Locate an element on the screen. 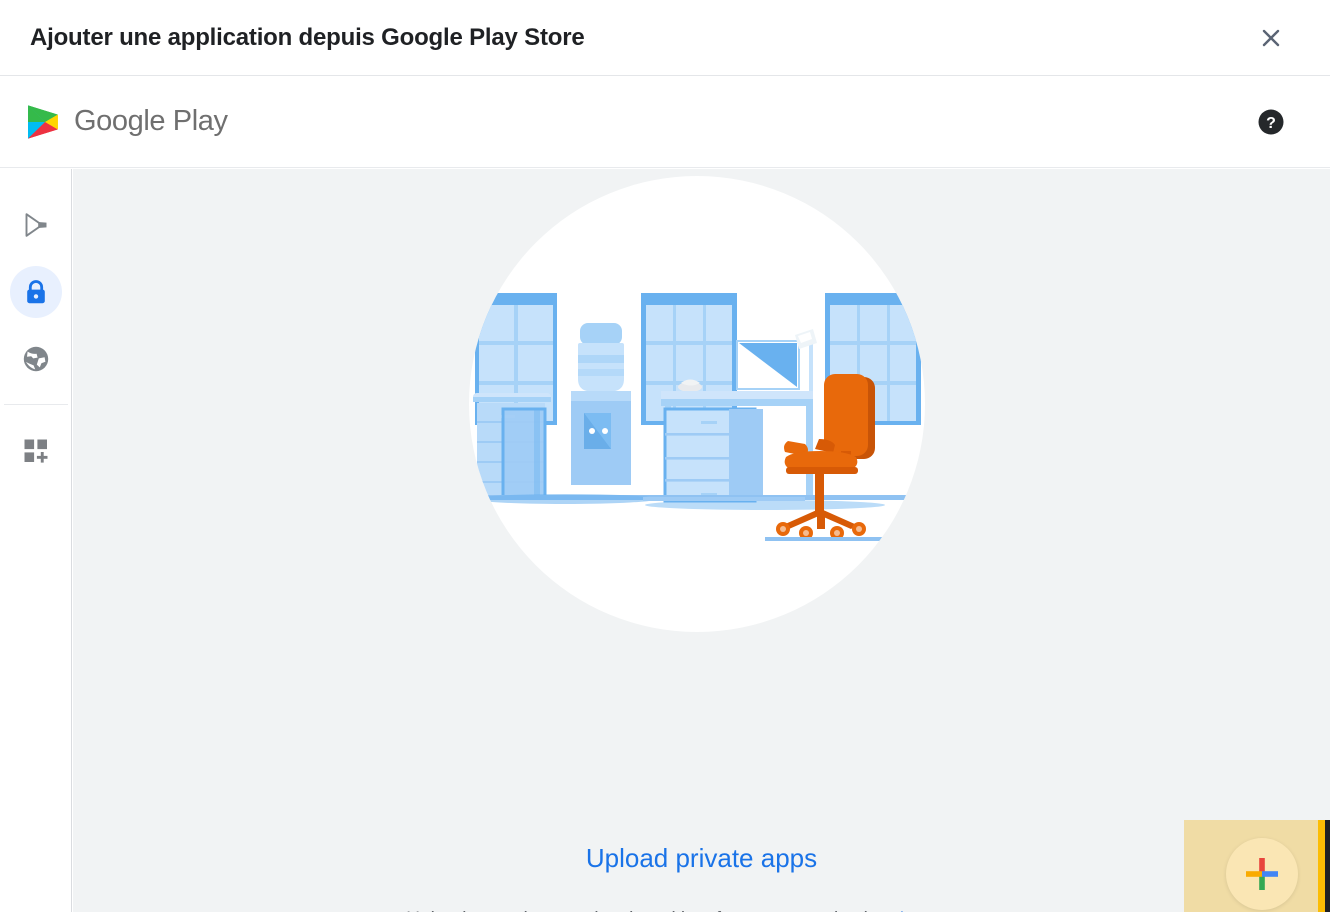  sidebar-item-organize-apps is located at coordinates (36, 450).